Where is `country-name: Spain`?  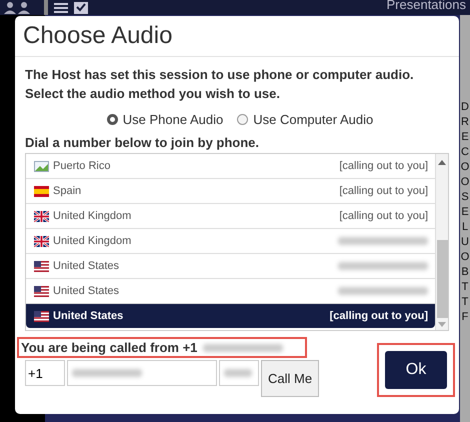
country-name: Spain is located at coordinates (67, 191).